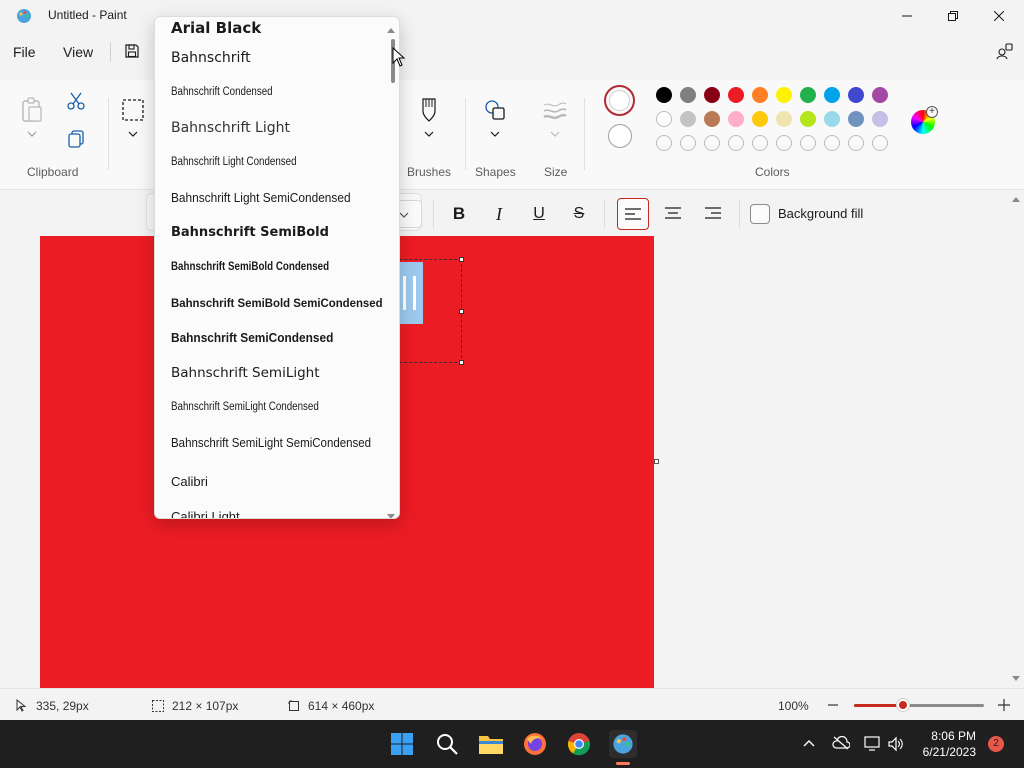 The image size is (1024, 768). Describe the element at coordinates (907, 16) in the screenshot. I see `minimize-button` at that location.